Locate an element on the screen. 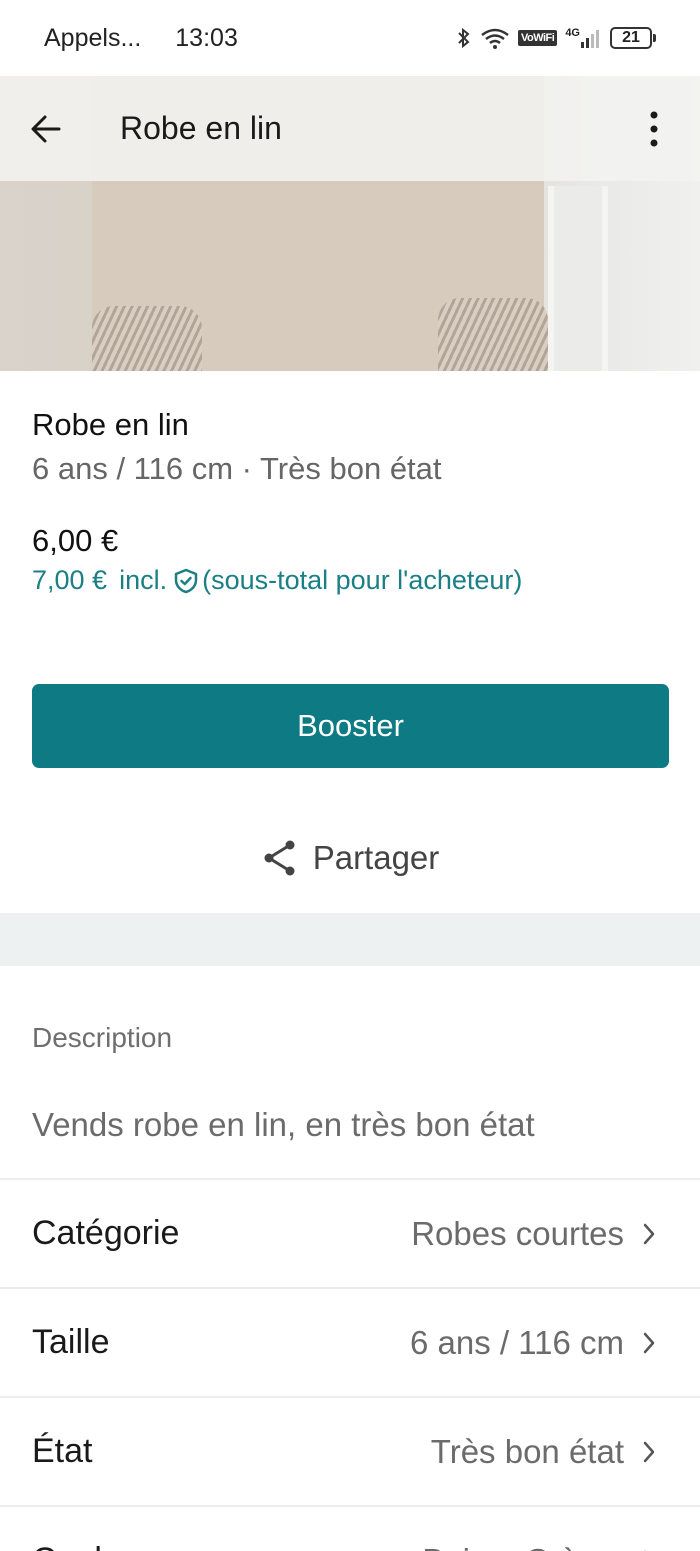  back-button is located at coordinates (46, 129).